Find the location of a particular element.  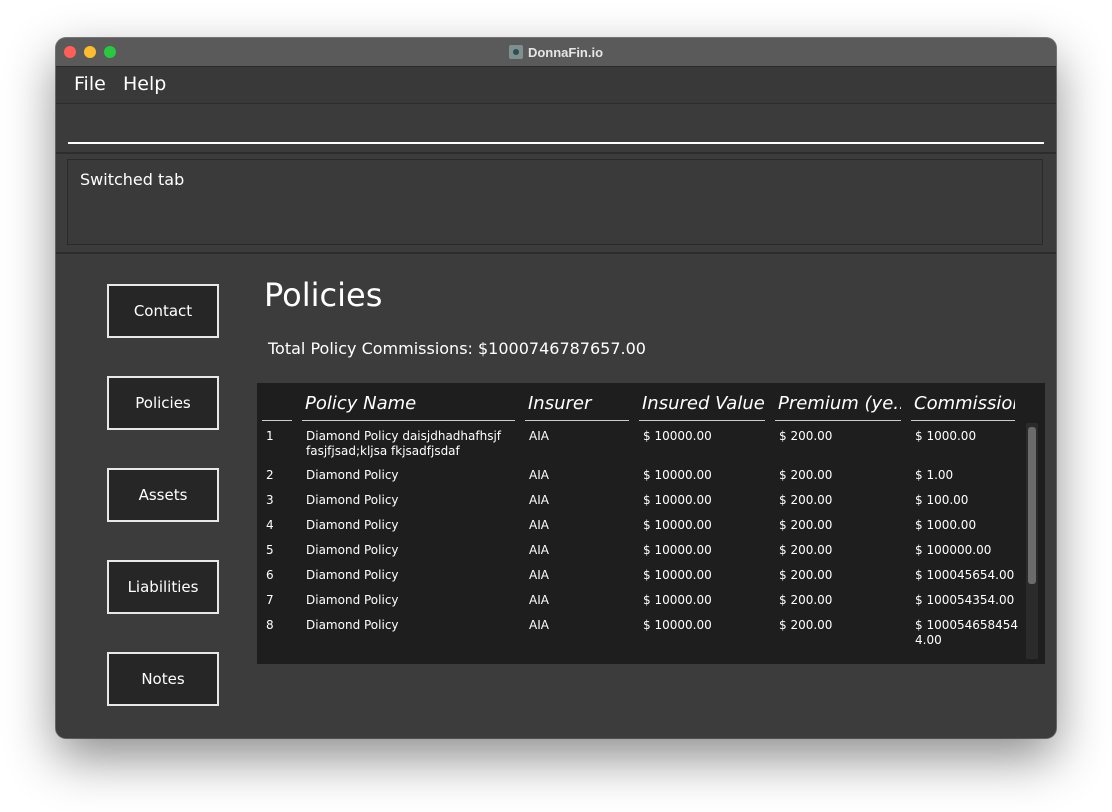

app-icon is located at coordinates (515, 52).